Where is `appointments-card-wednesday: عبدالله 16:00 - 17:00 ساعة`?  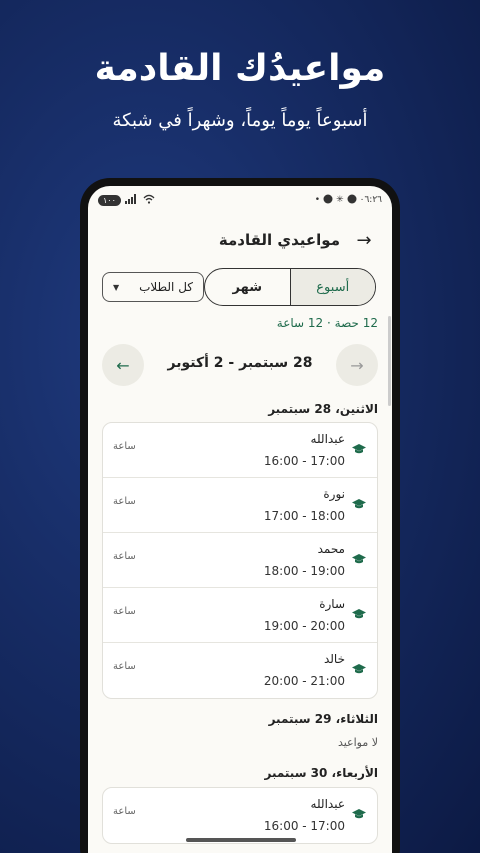
appointments-card-wednesday: عبدالله 16:00 - 17:00 ساعة is located at coordinates (240, 815).